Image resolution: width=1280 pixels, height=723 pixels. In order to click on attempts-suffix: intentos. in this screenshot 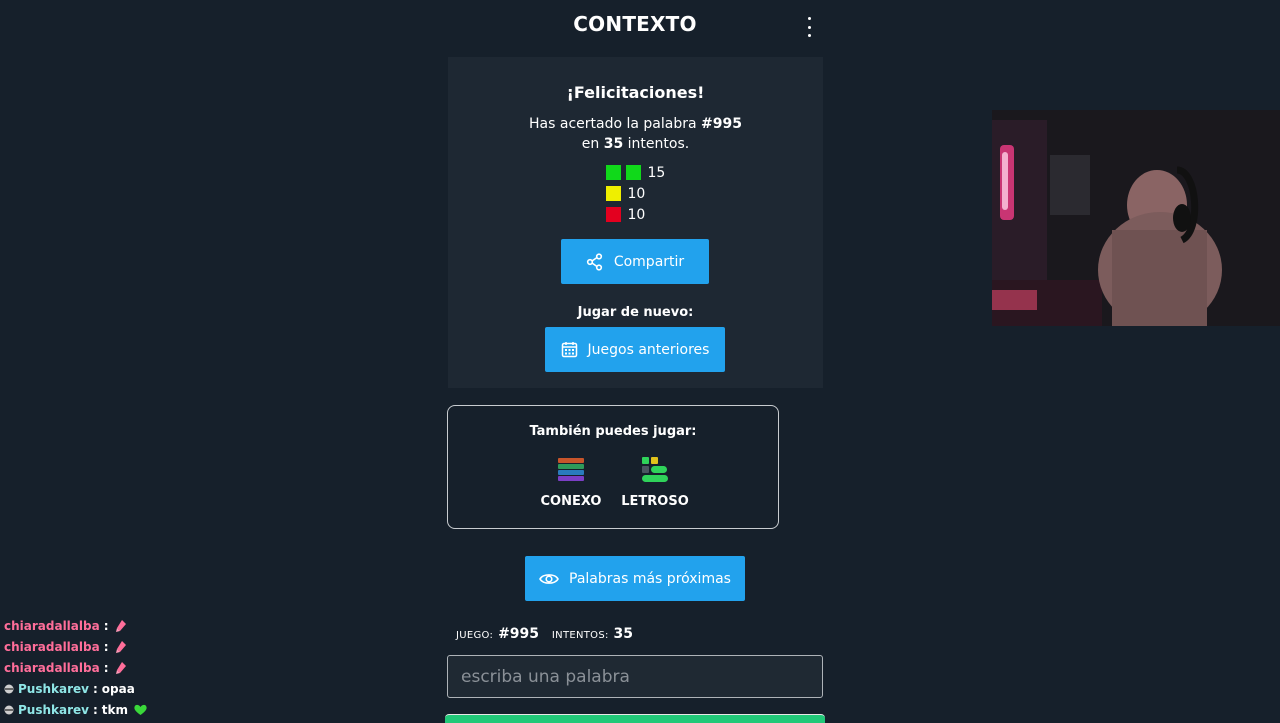, I will do `click(656, 144)`.